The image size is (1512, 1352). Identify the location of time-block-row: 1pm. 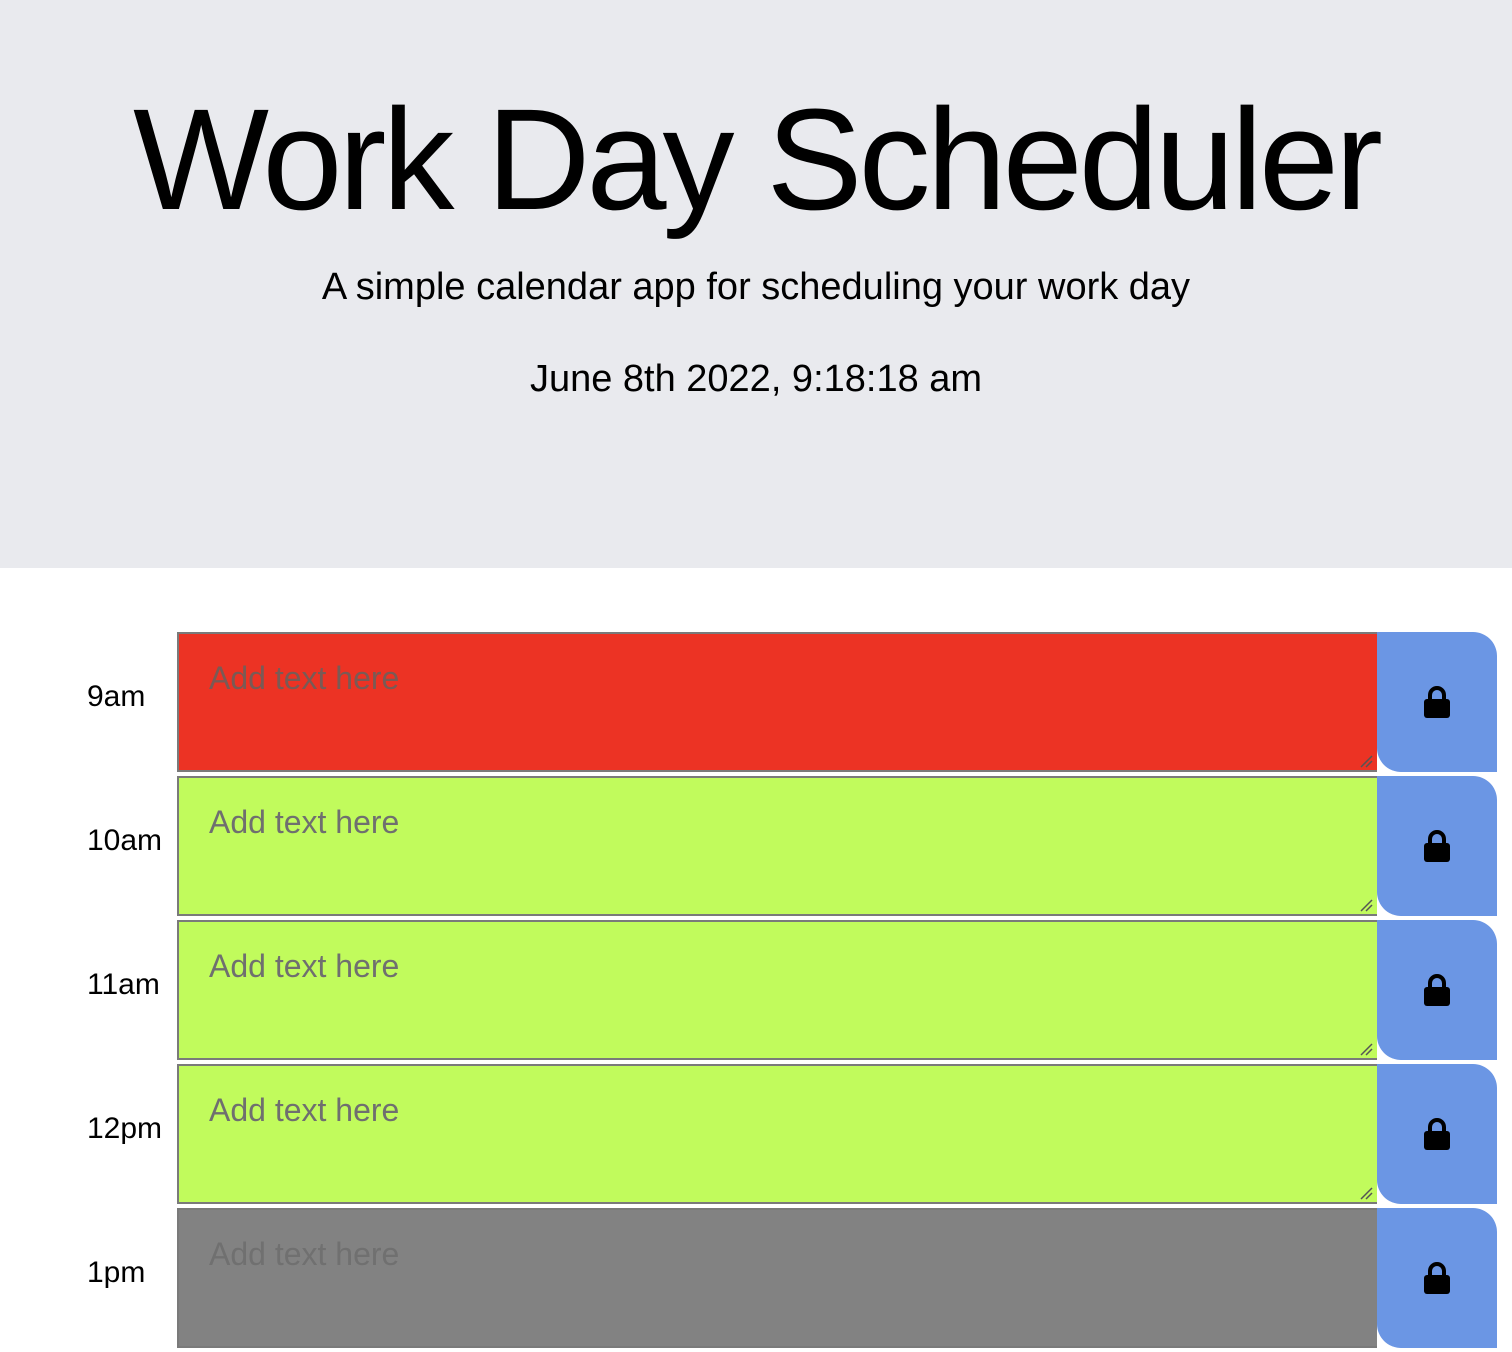
(756, 1280).